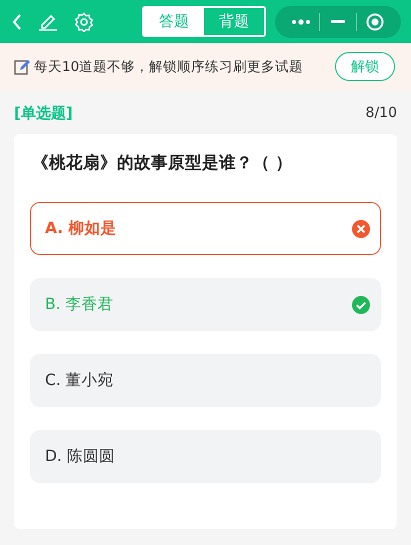  What do you see at coordinates (22, 66) in the screenshot?
I see `note-edit-icon` at bounding box center [22, 66].